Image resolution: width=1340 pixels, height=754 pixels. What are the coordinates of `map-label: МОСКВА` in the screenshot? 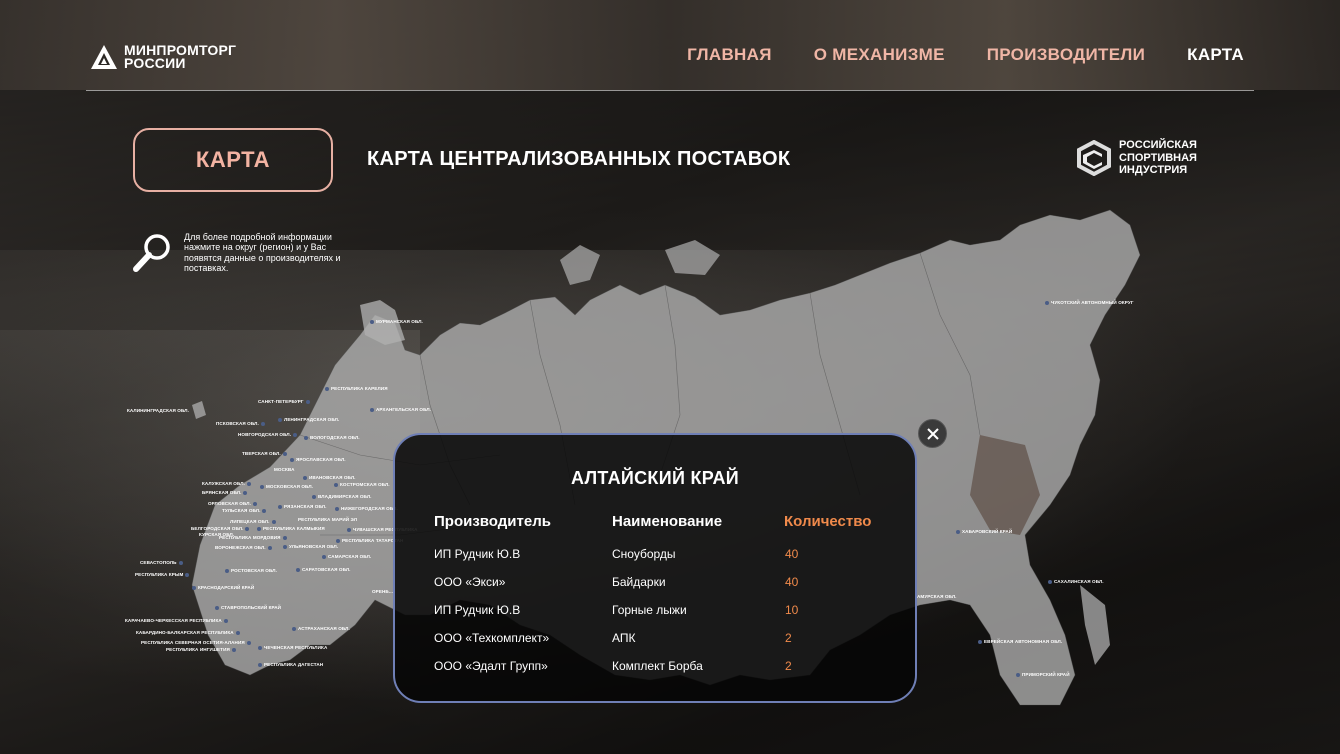 It's located at (284, 469).